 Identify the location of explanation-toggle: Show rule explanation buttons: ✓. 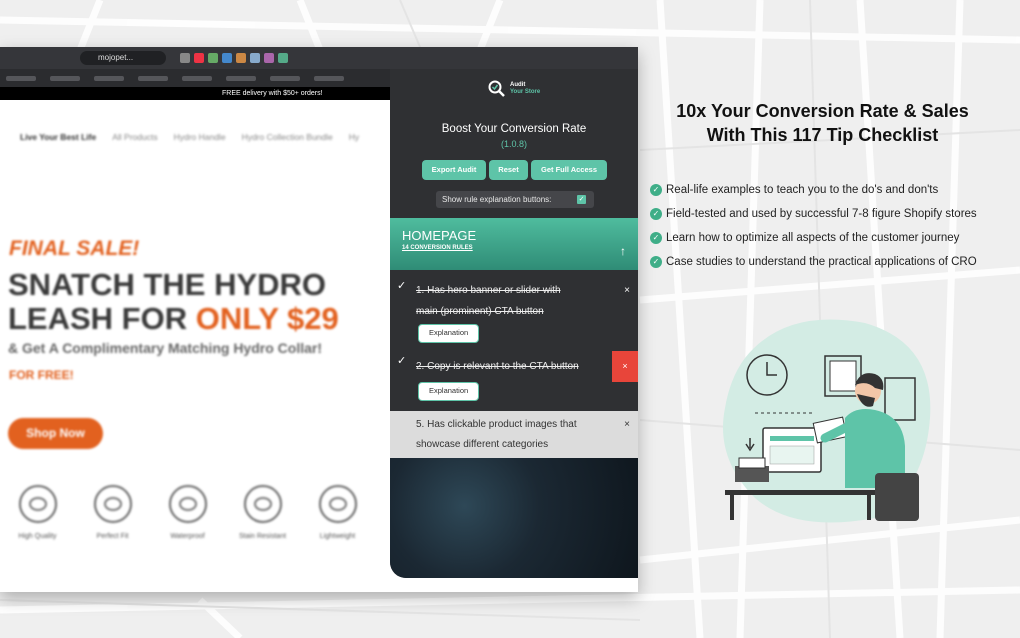
(515, 199).